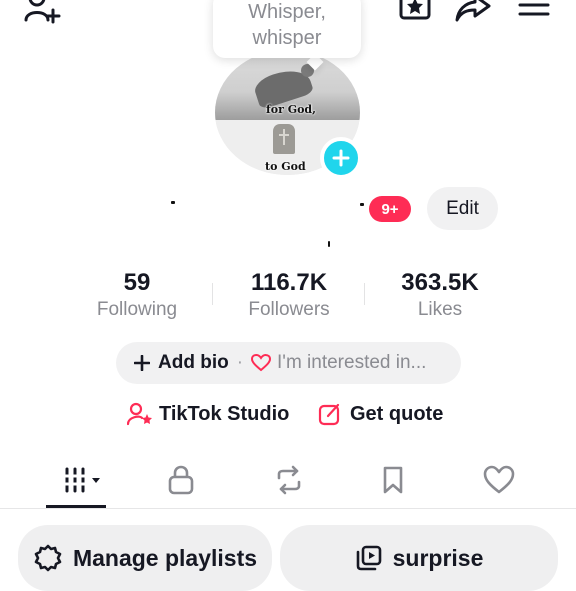  I want to click on add-friend-button, so click(43, 12).